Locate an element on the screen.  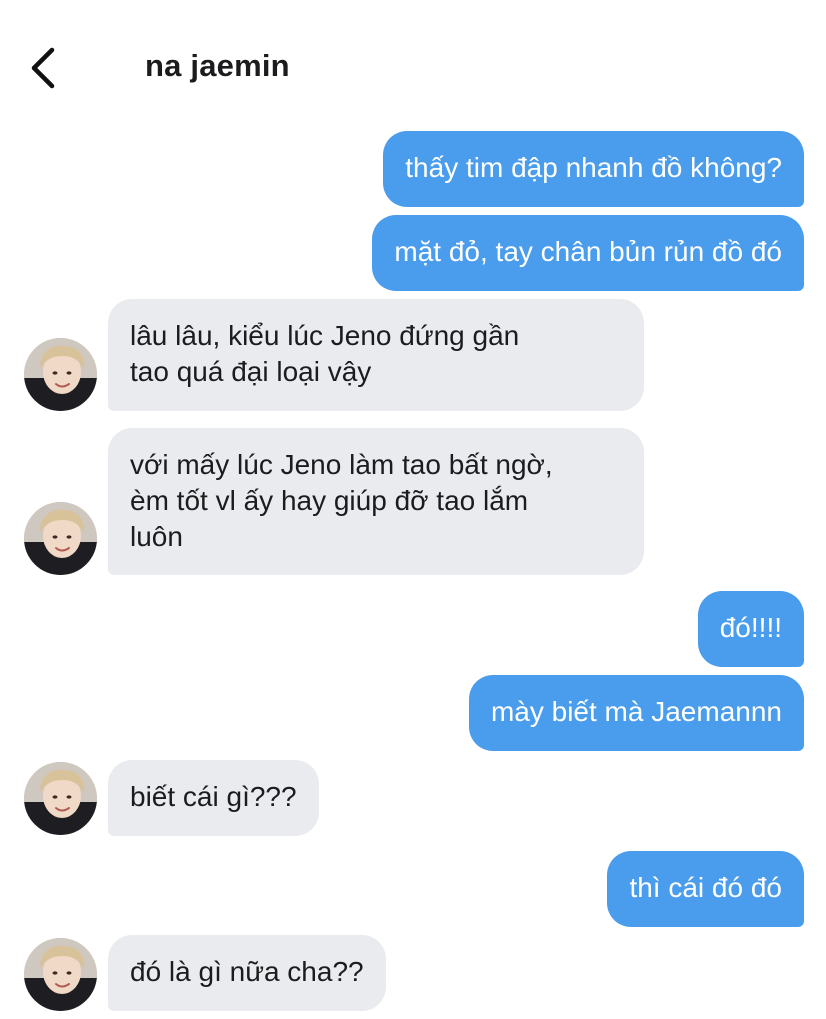
message-text-line: luôn is located at coordinates (156, 536).